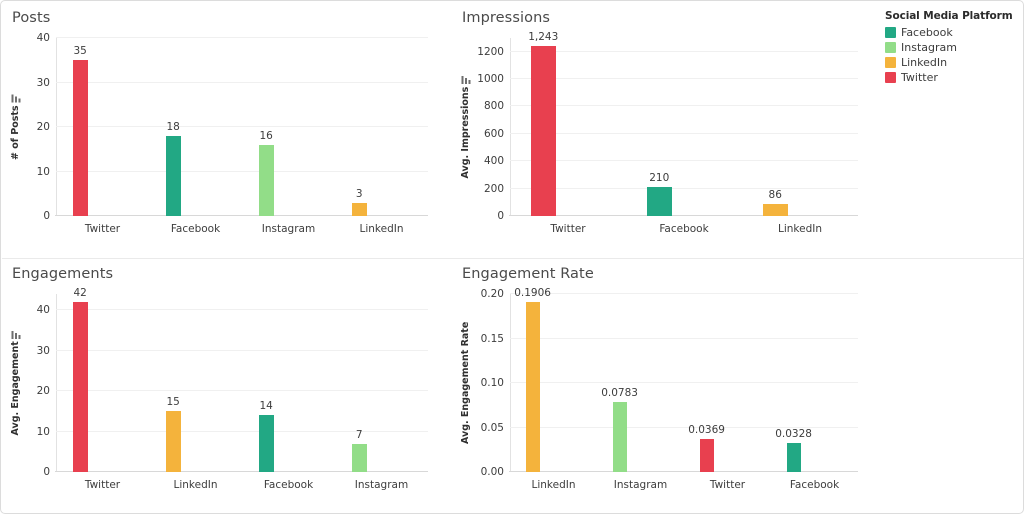  I want to click on bar-engagements-linkedin: 15, so click(173, 434).